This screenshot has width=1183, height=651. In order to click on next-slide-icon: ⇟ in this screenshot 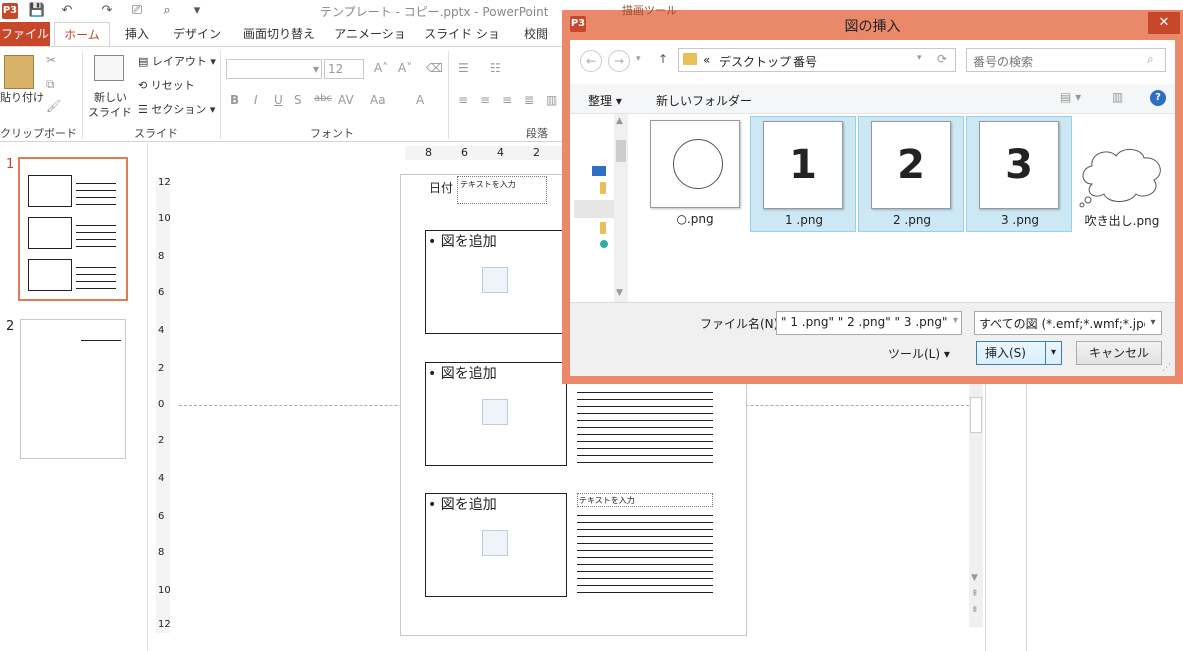, I will do `click(975, 610)`.